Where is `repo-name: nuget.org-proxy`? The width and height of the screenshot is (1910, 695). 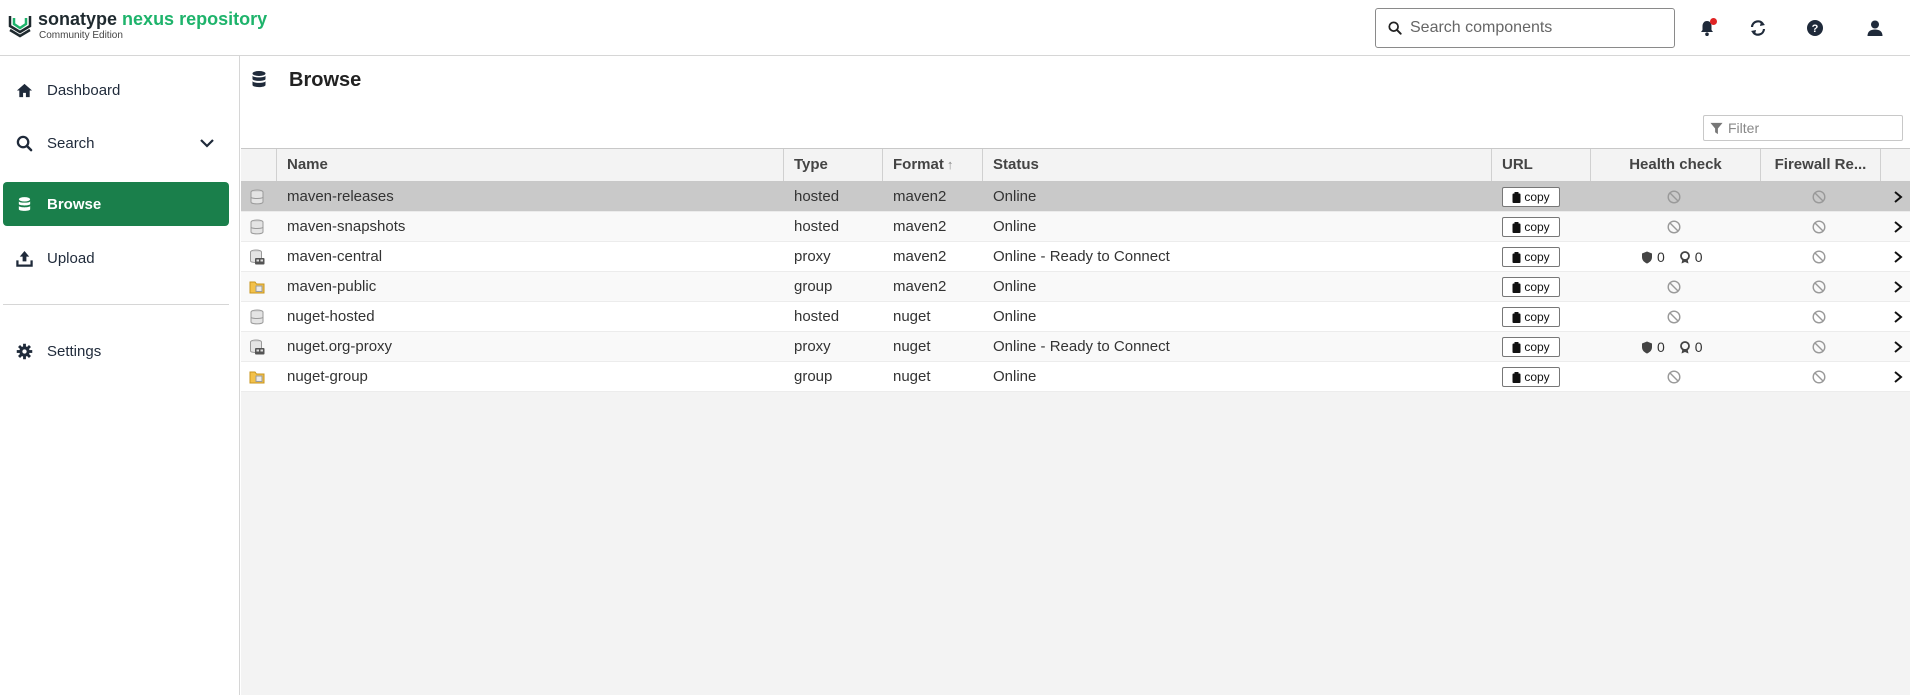 repo-name: nuget.org-proxy is located at coordinates (340, 346).